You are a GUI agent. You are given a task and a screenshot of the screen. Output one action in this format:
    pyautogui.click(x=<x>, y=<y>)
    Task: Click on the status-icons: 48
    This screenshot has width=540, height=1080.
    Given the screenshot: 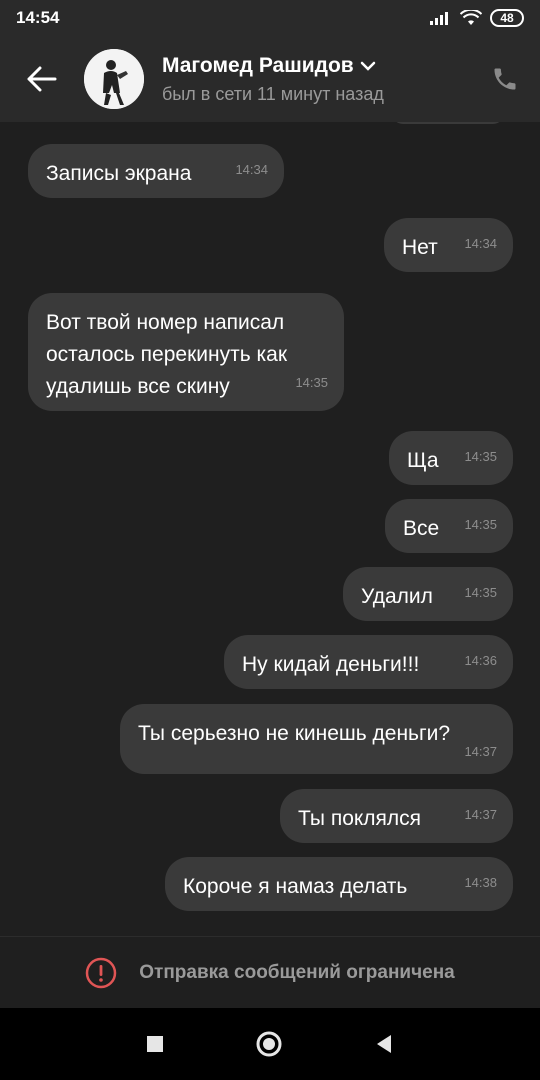 What is the action you would take?
    pyautogui.click(x=477, y=18)
    